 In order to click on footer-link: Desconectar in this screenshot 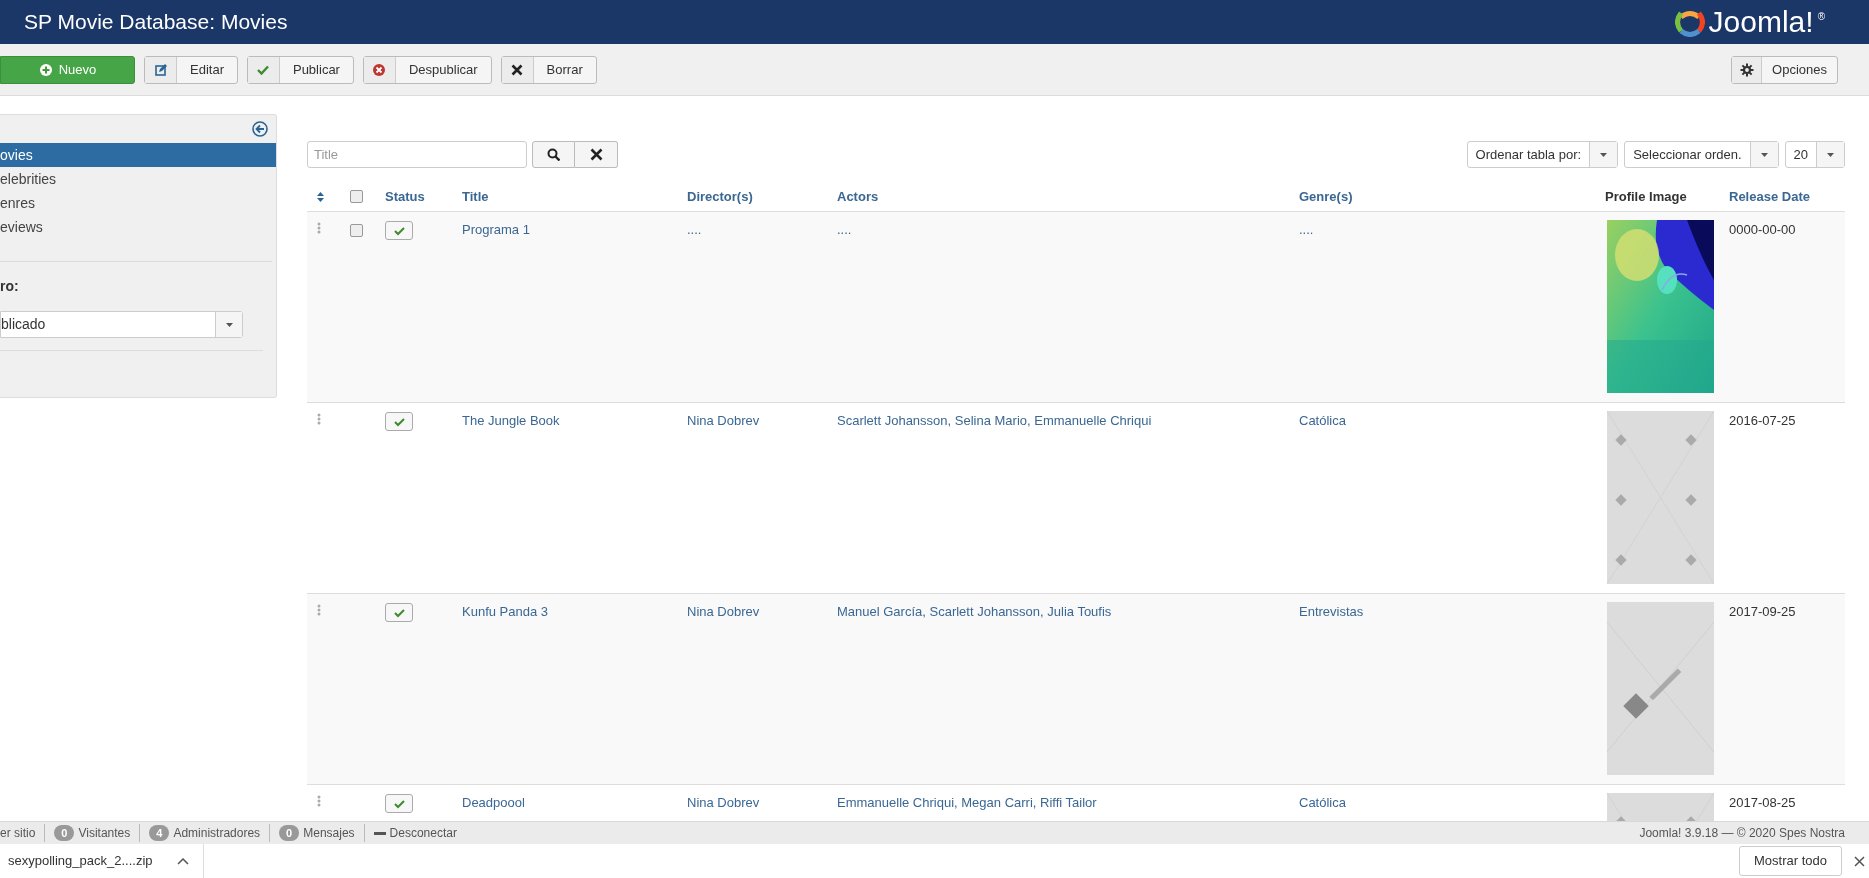, I will do `click(423, 833)`.